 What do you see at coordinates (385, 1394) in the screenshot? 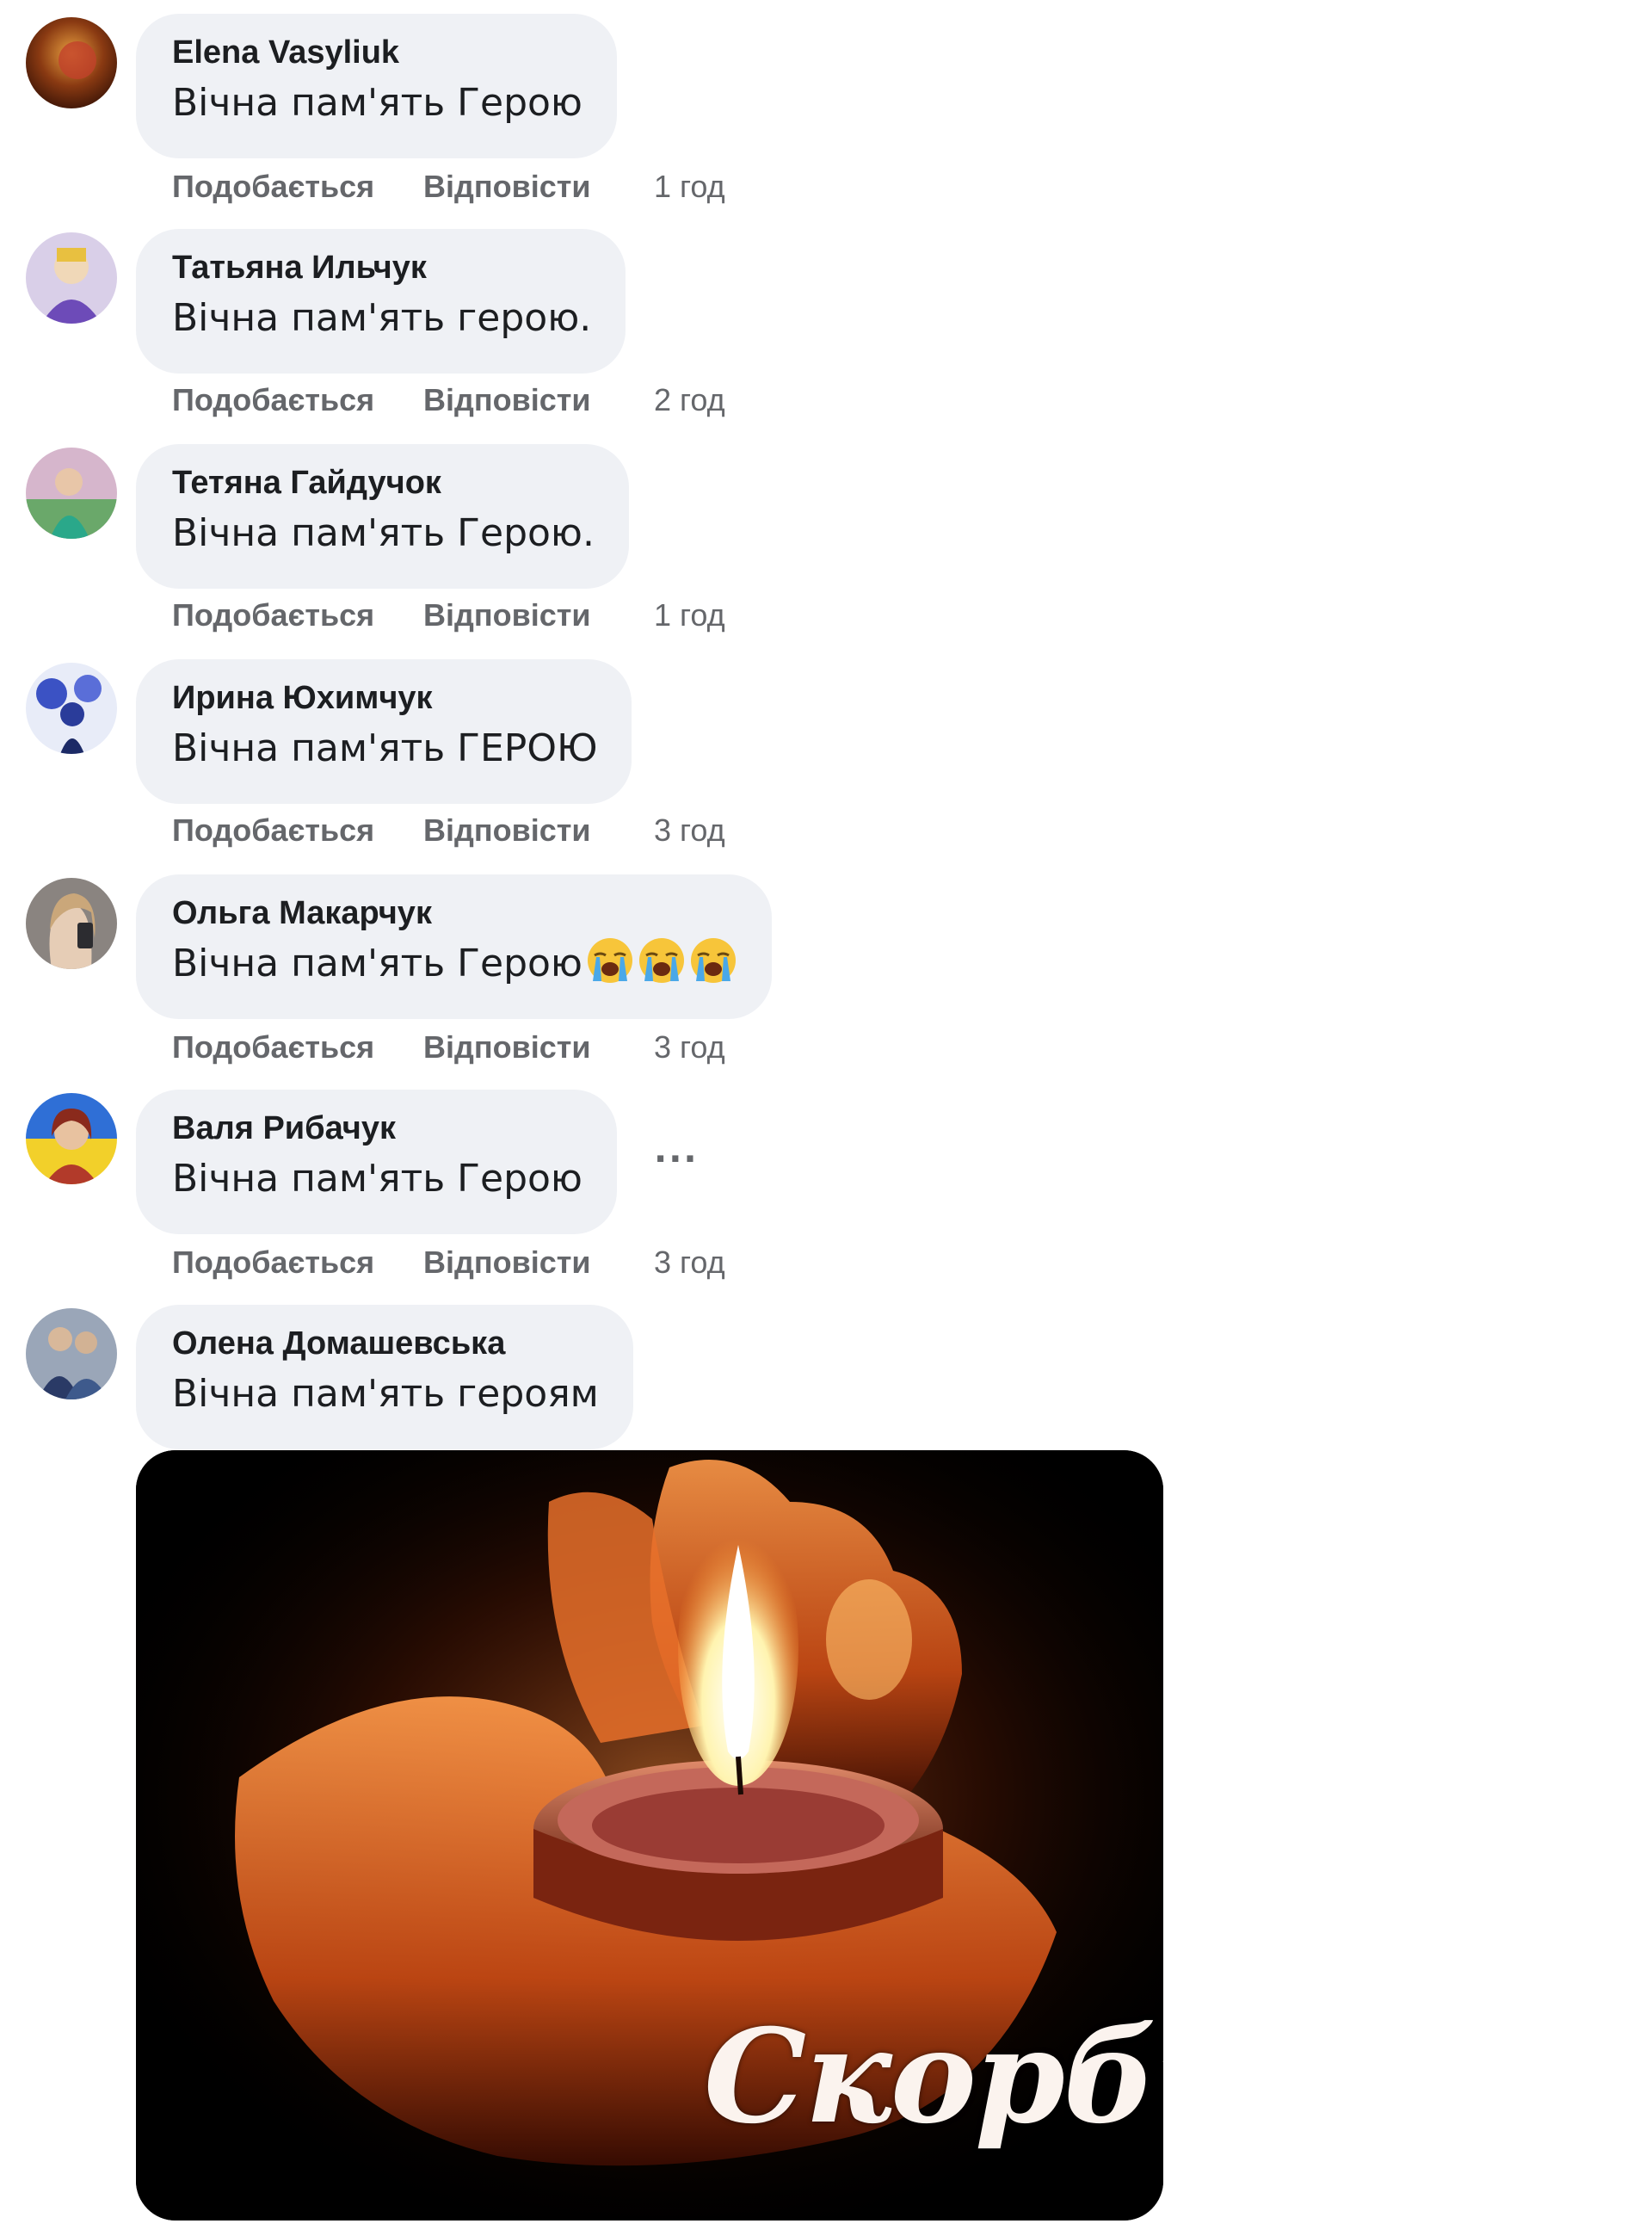
I see `comment-text: Вічна пам'ять героям` at bounding box center [385, 1394].